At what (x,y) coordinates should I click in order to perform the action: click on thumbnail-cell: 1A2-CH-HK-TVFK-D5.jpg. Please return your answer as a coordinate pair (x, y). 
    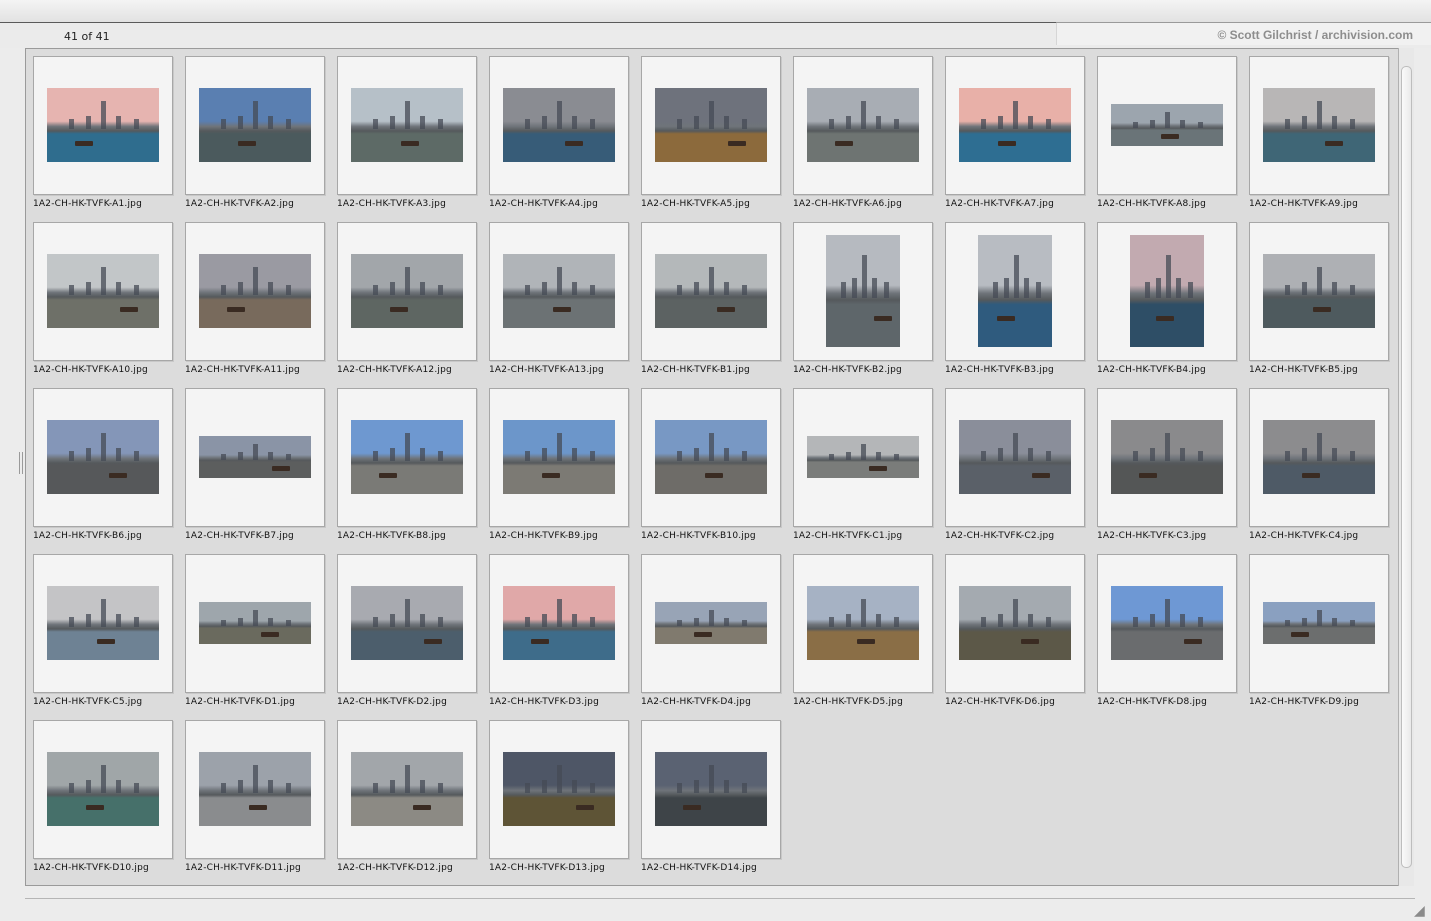
    Looking at the image, I should click on (863, 634).